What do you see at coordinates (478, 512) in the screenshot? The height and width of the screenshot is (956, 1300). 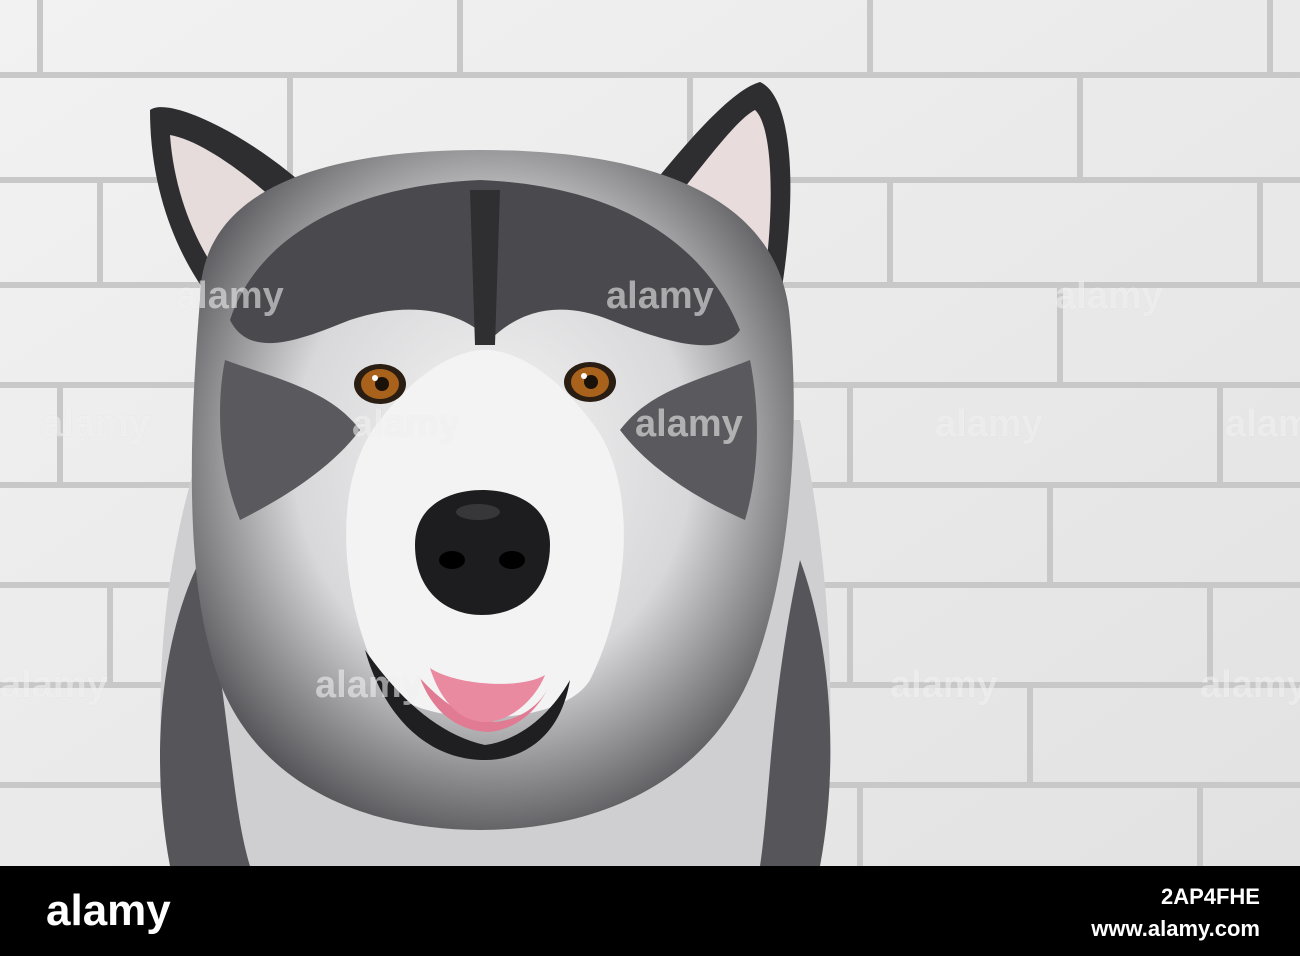 I see `nose-highlight` at bounding box center [478, 512].